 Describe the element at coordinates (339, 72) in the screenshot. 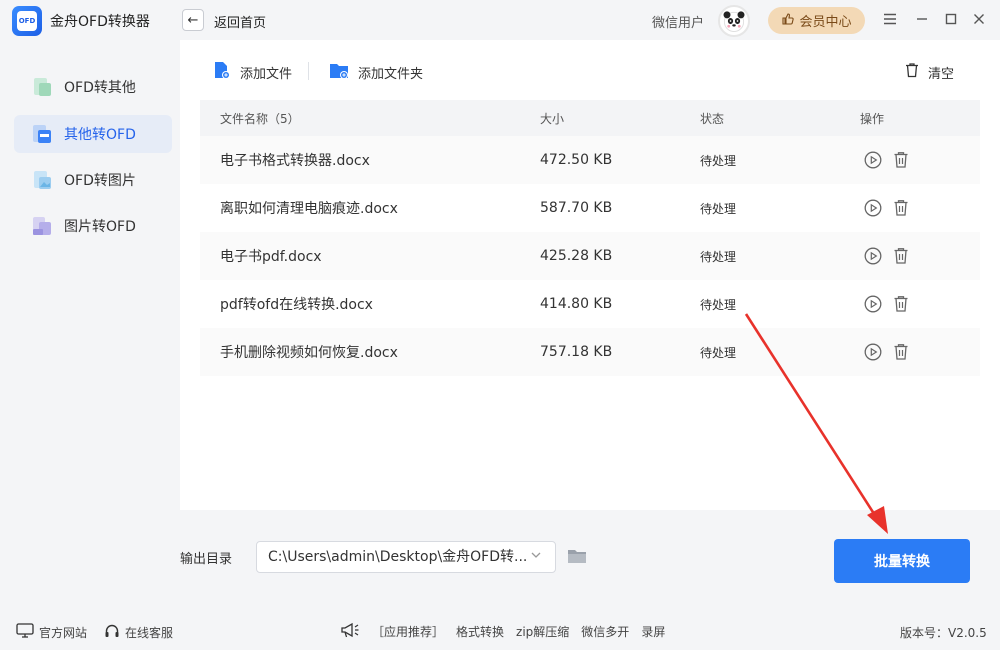

I see `add-folder-icon` at that location.